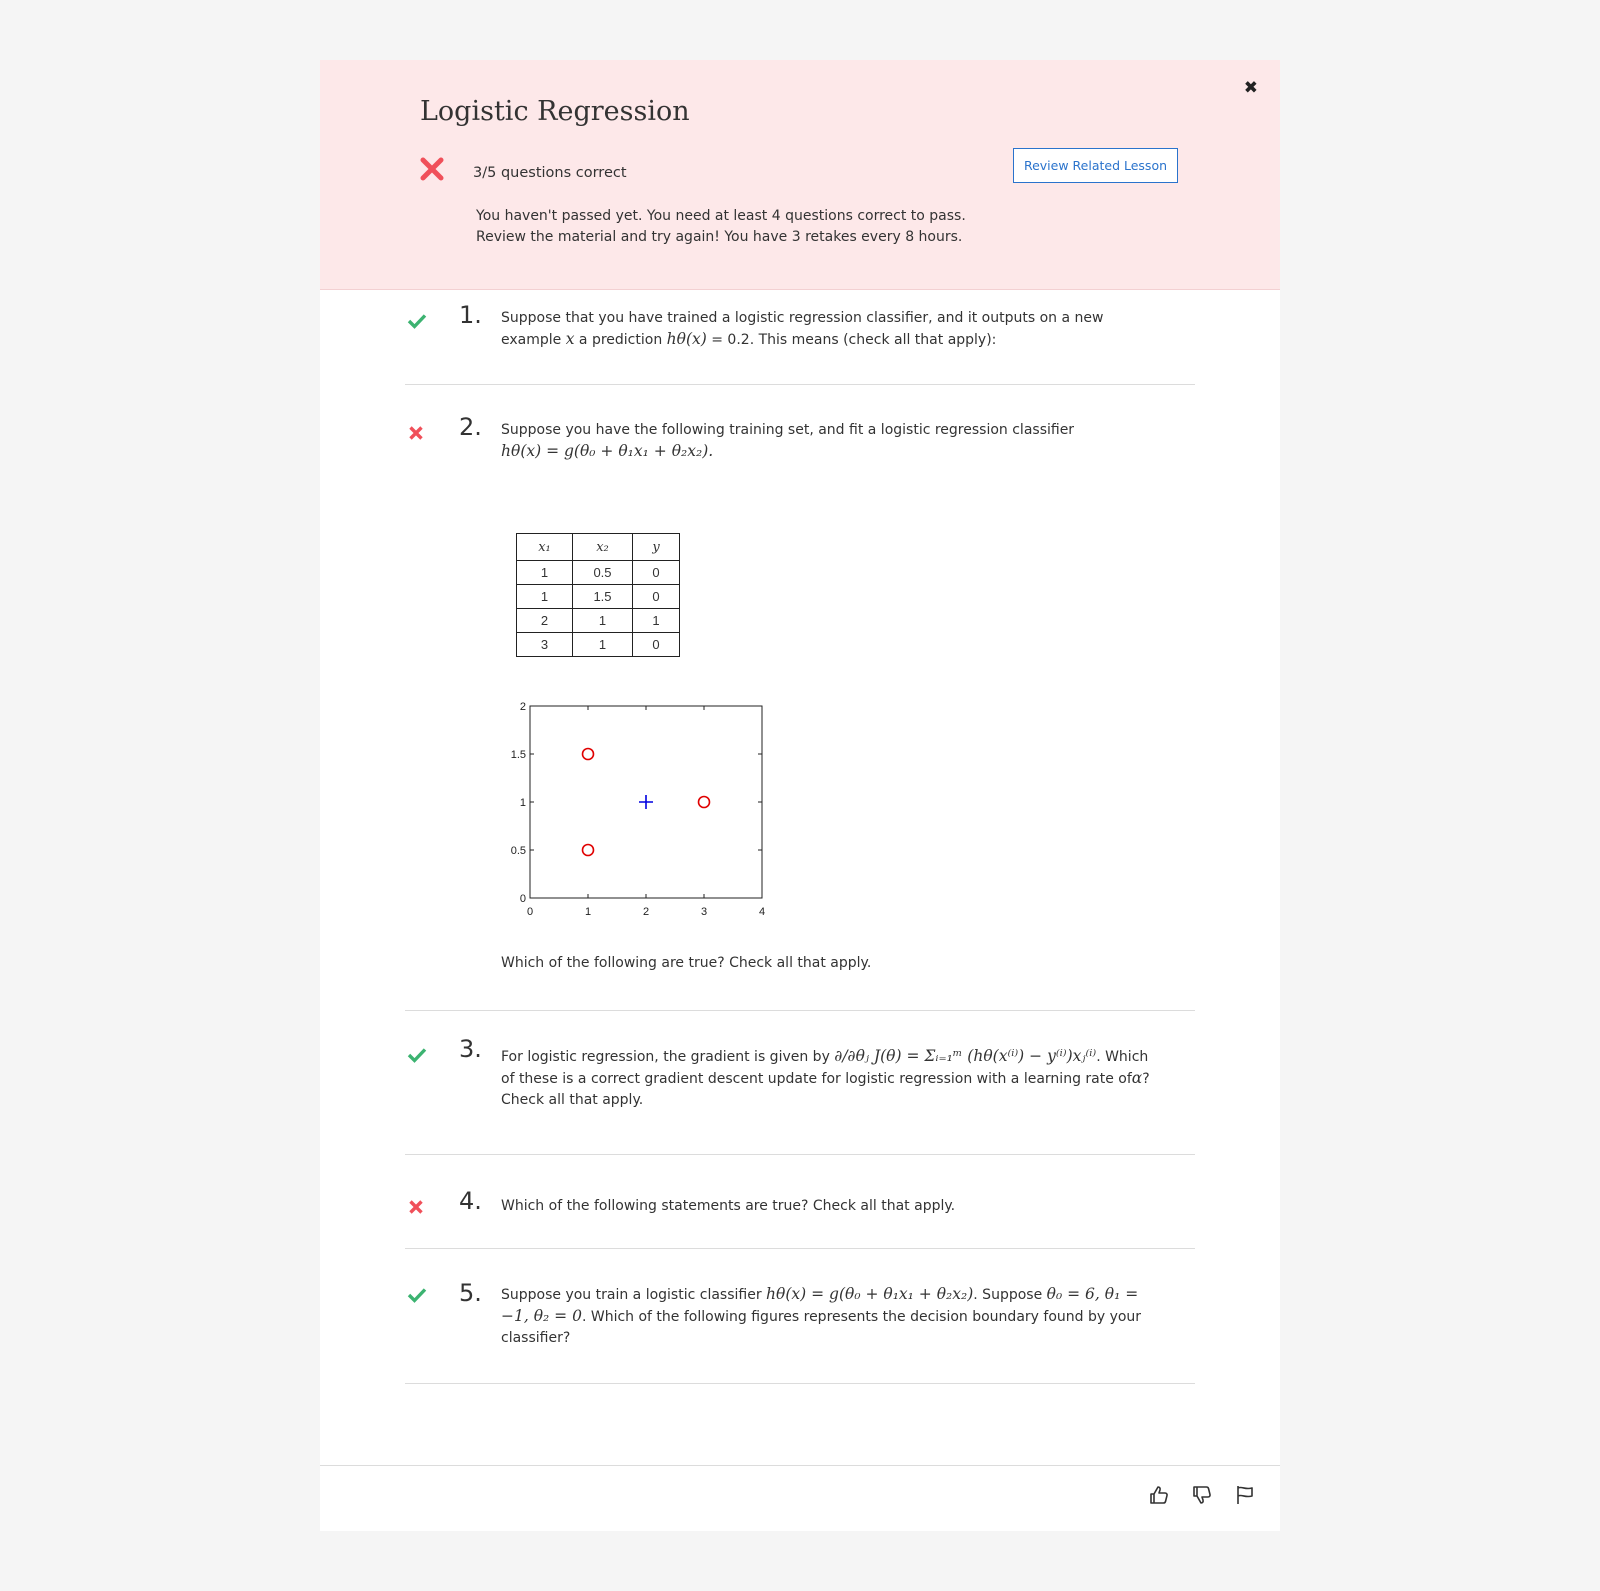 This screenshot has width=1600, height=1591. What do you see at coordinates (1159, 1495) in the screenshot?
I see `thumbs-up-icon` at bounding box center [1159, 1495].